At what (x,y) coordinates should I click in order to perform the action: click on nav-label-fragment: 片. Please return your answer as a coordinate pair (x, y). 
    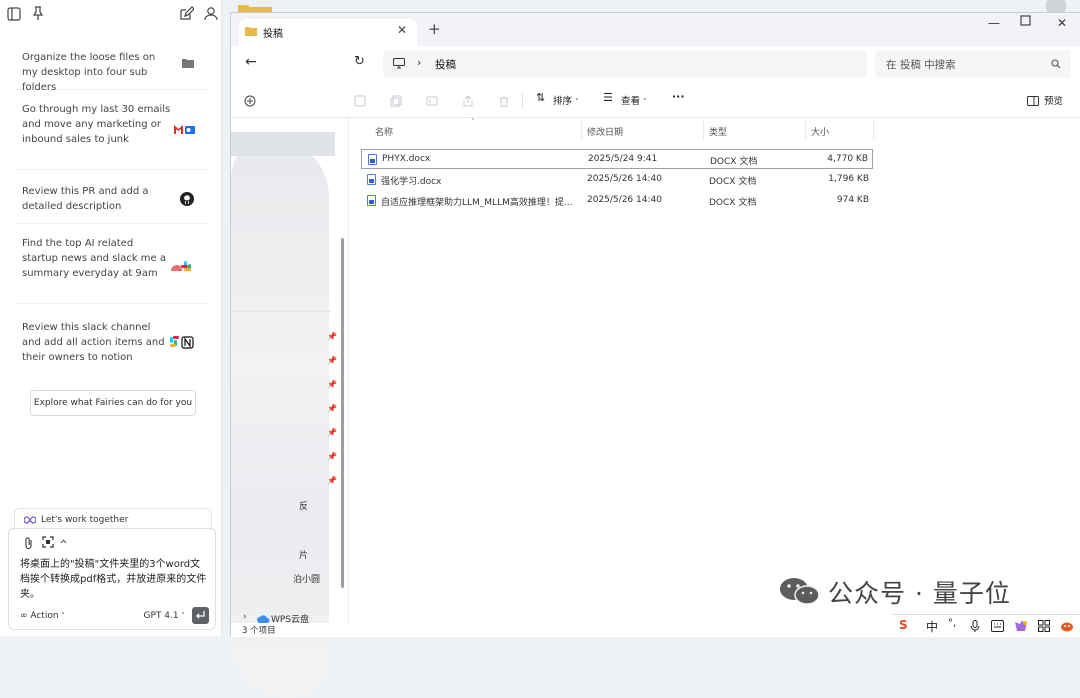
    Looking at the image, I should click on (303, 554).